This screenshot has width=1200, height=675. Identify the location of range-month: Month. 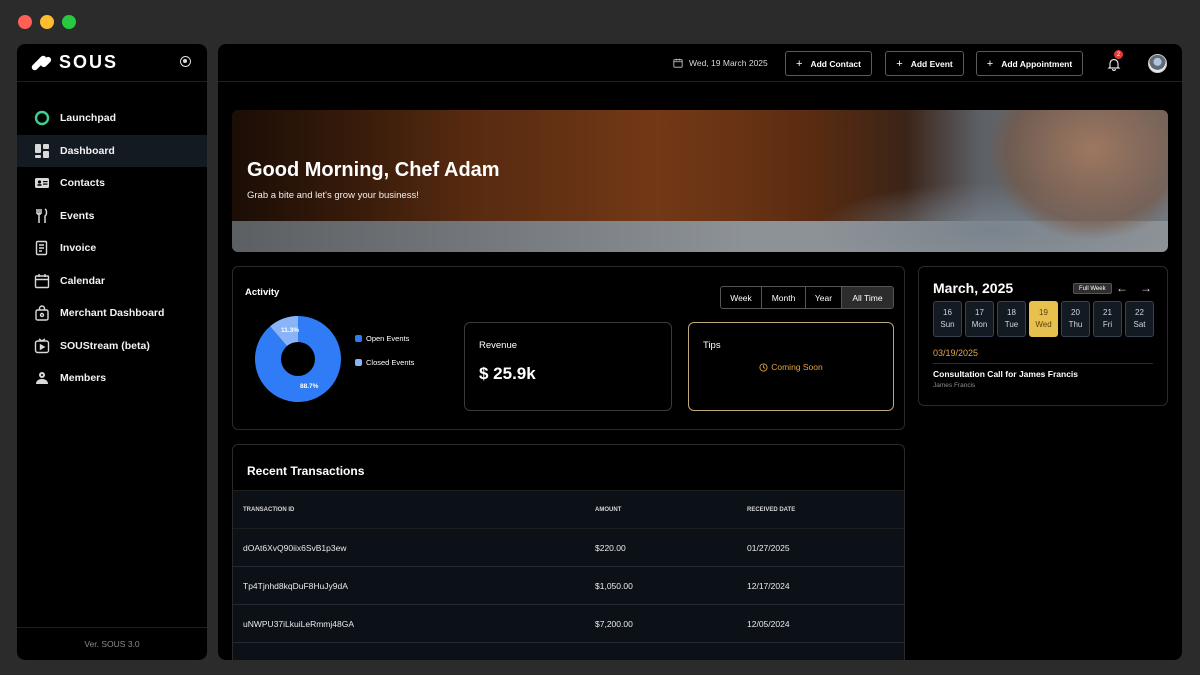
(784, 297).